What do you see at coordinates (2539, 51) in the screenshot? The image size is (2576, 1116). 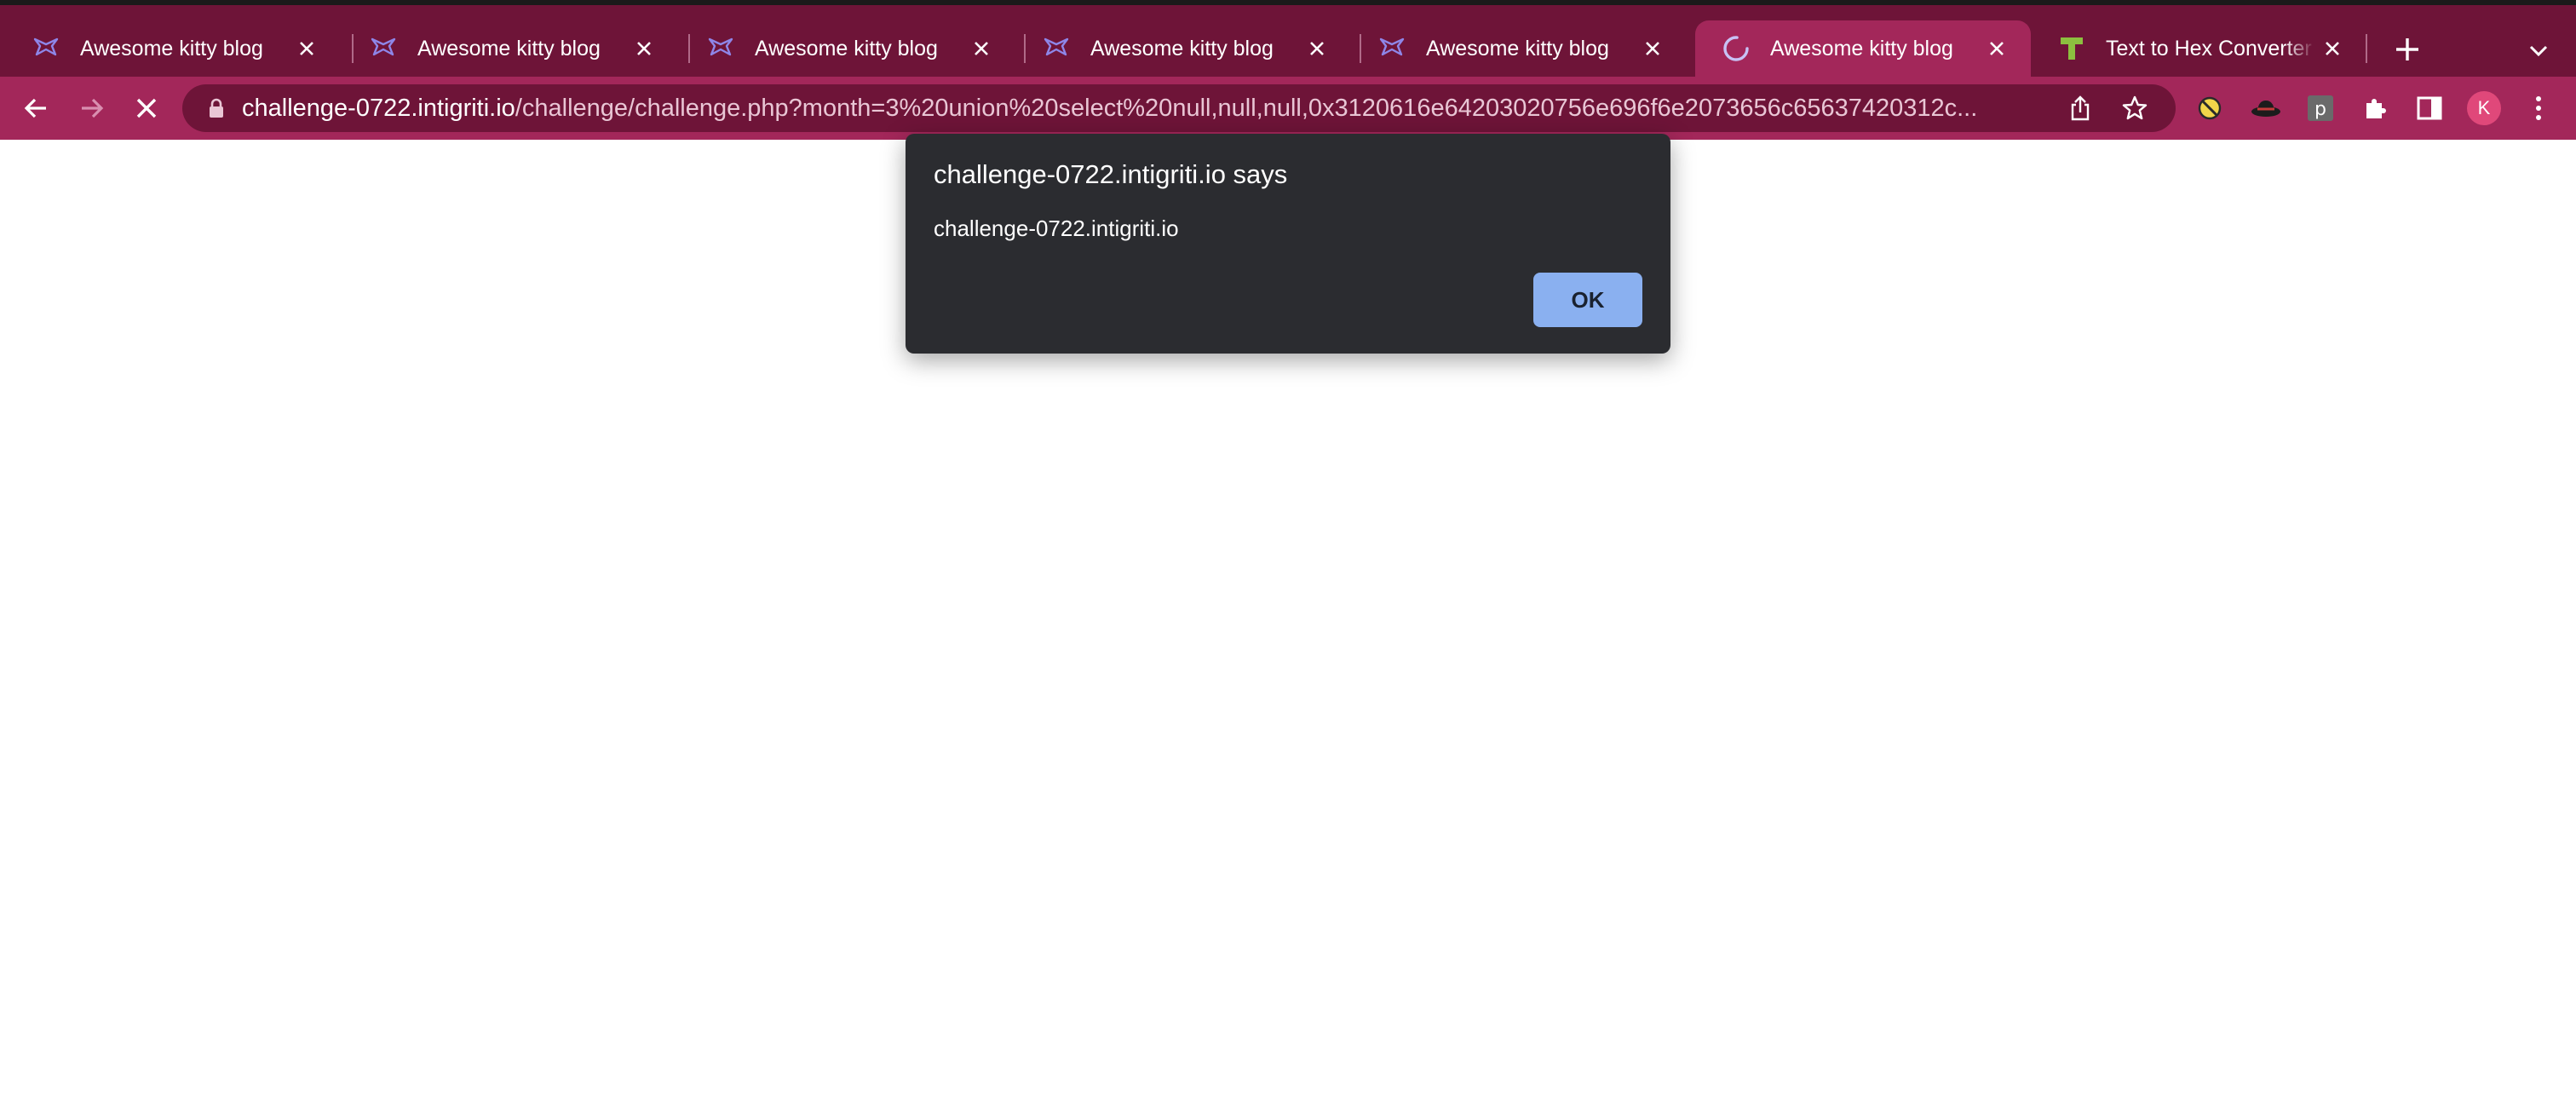 I see `tab-search-chevron-icon` at bounding box center [2539, 51].